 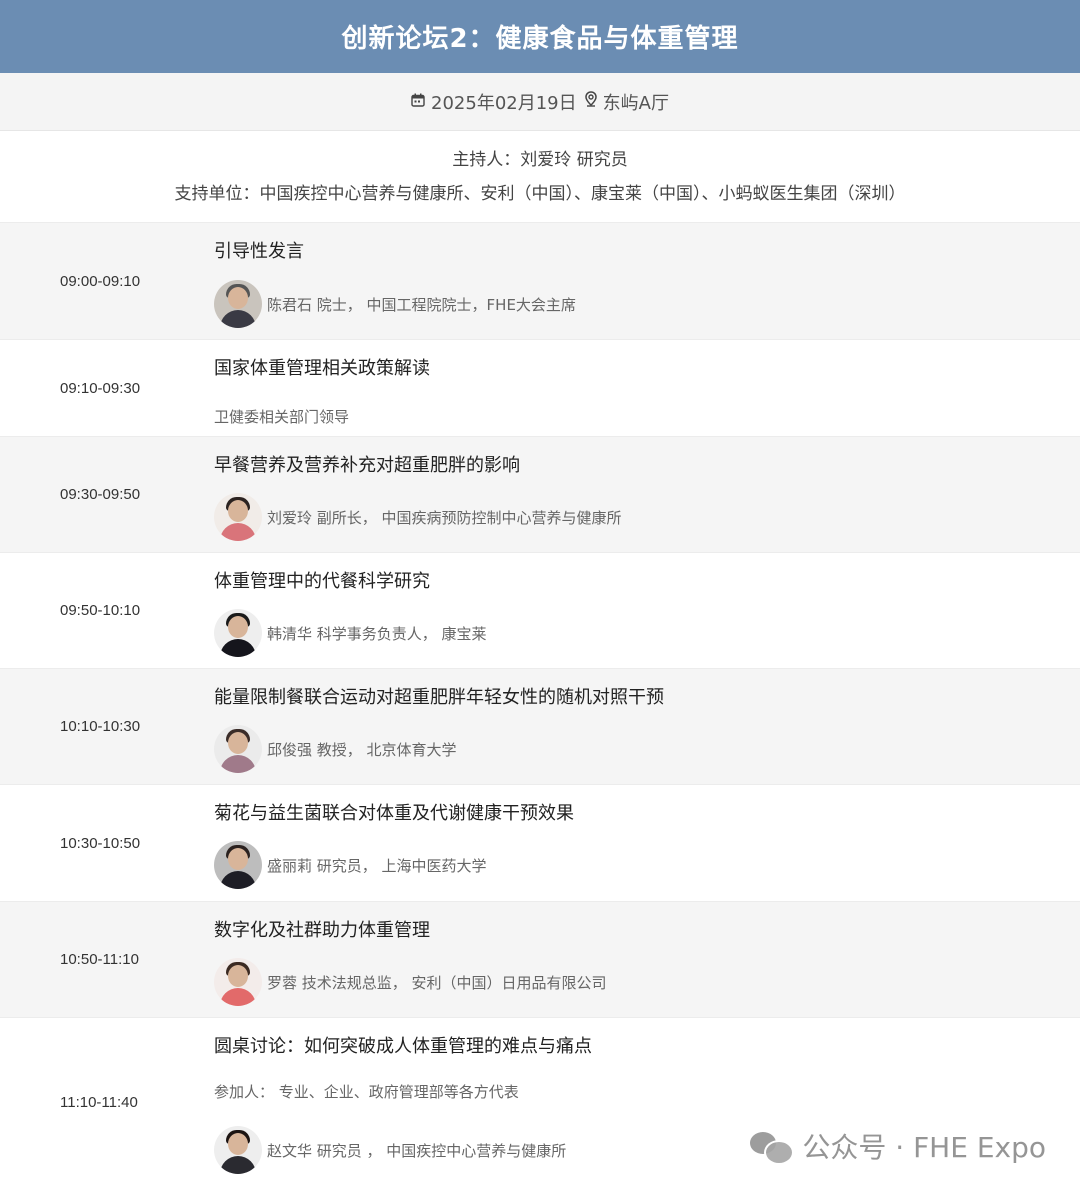 What do you see at coordinates (100, 494) in the screenshot?
I see `session-time: 09:30-09:50` at bounding box center [100, 494].